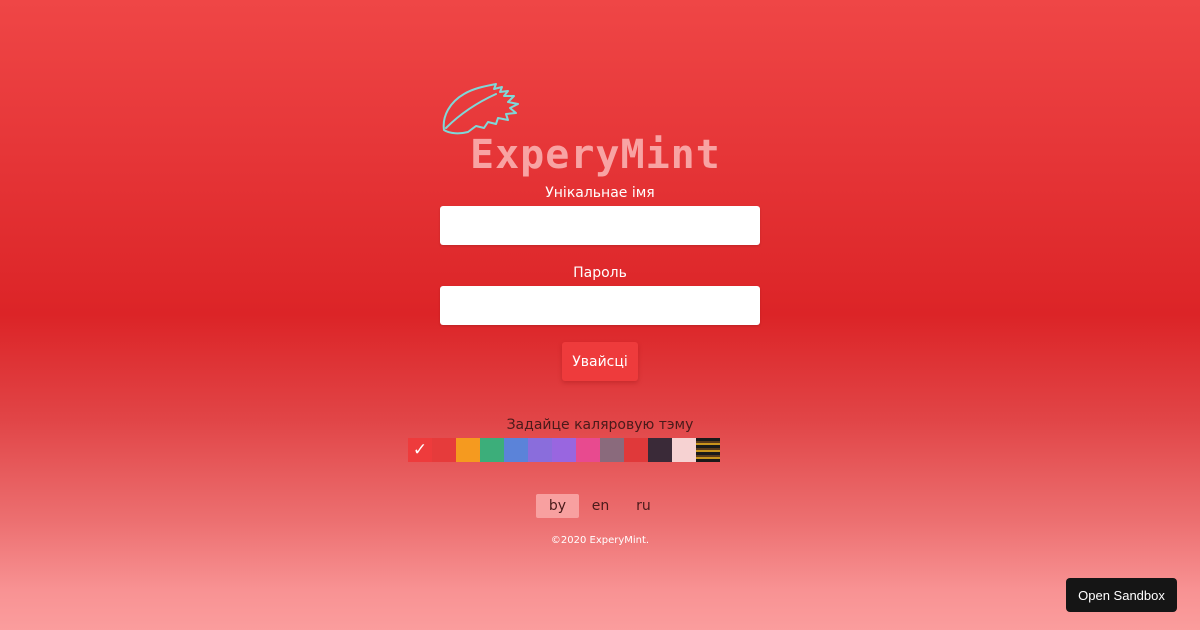 This screenshot has height=630, width=1200. What do you see at coordinates (1121, 595) in the screenshot?
I see `open-sandbox-button: Open Sandbox` at bounding box center [1121, 595].